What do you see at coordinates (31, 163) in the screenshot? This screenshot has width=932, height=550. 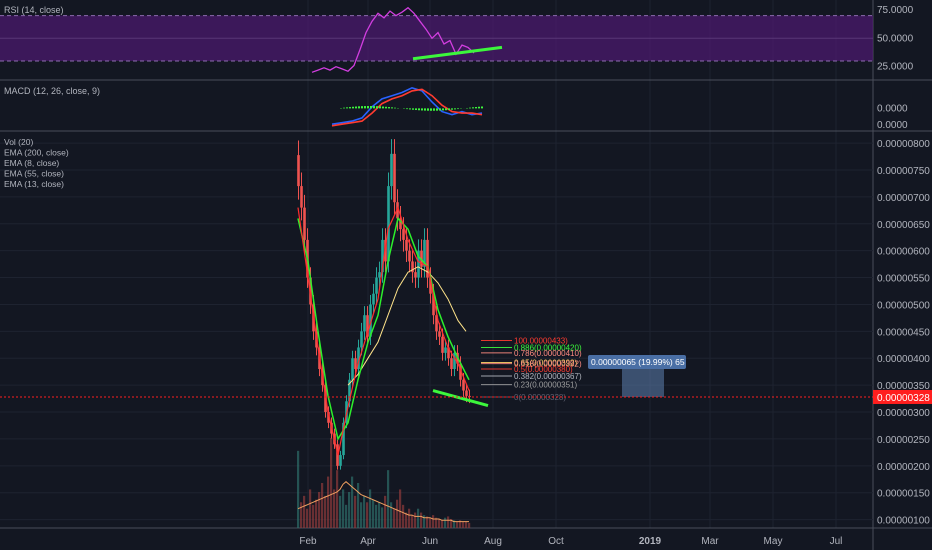 I see `price-legend-entry: EMA (8, close)` at bounding box center [31, 163].